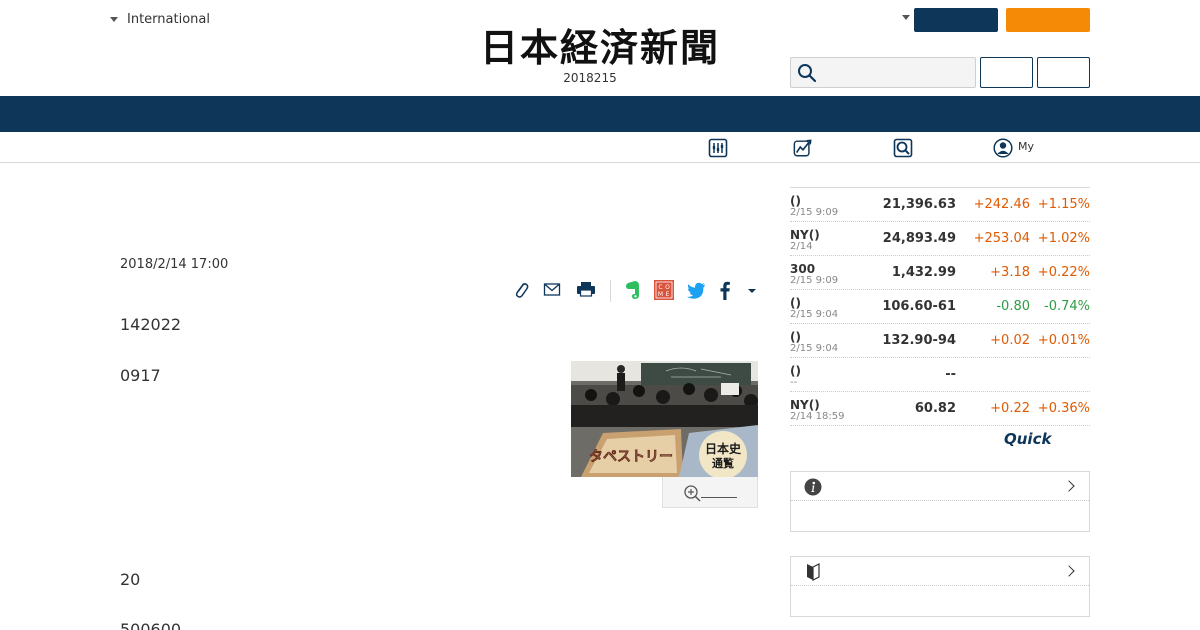 The height and width of the screenshot is (630, 1200). Describe the element at coordinates (1063, 238) in the screenshot. I see `market-change-percent: +1.02%` at that location.